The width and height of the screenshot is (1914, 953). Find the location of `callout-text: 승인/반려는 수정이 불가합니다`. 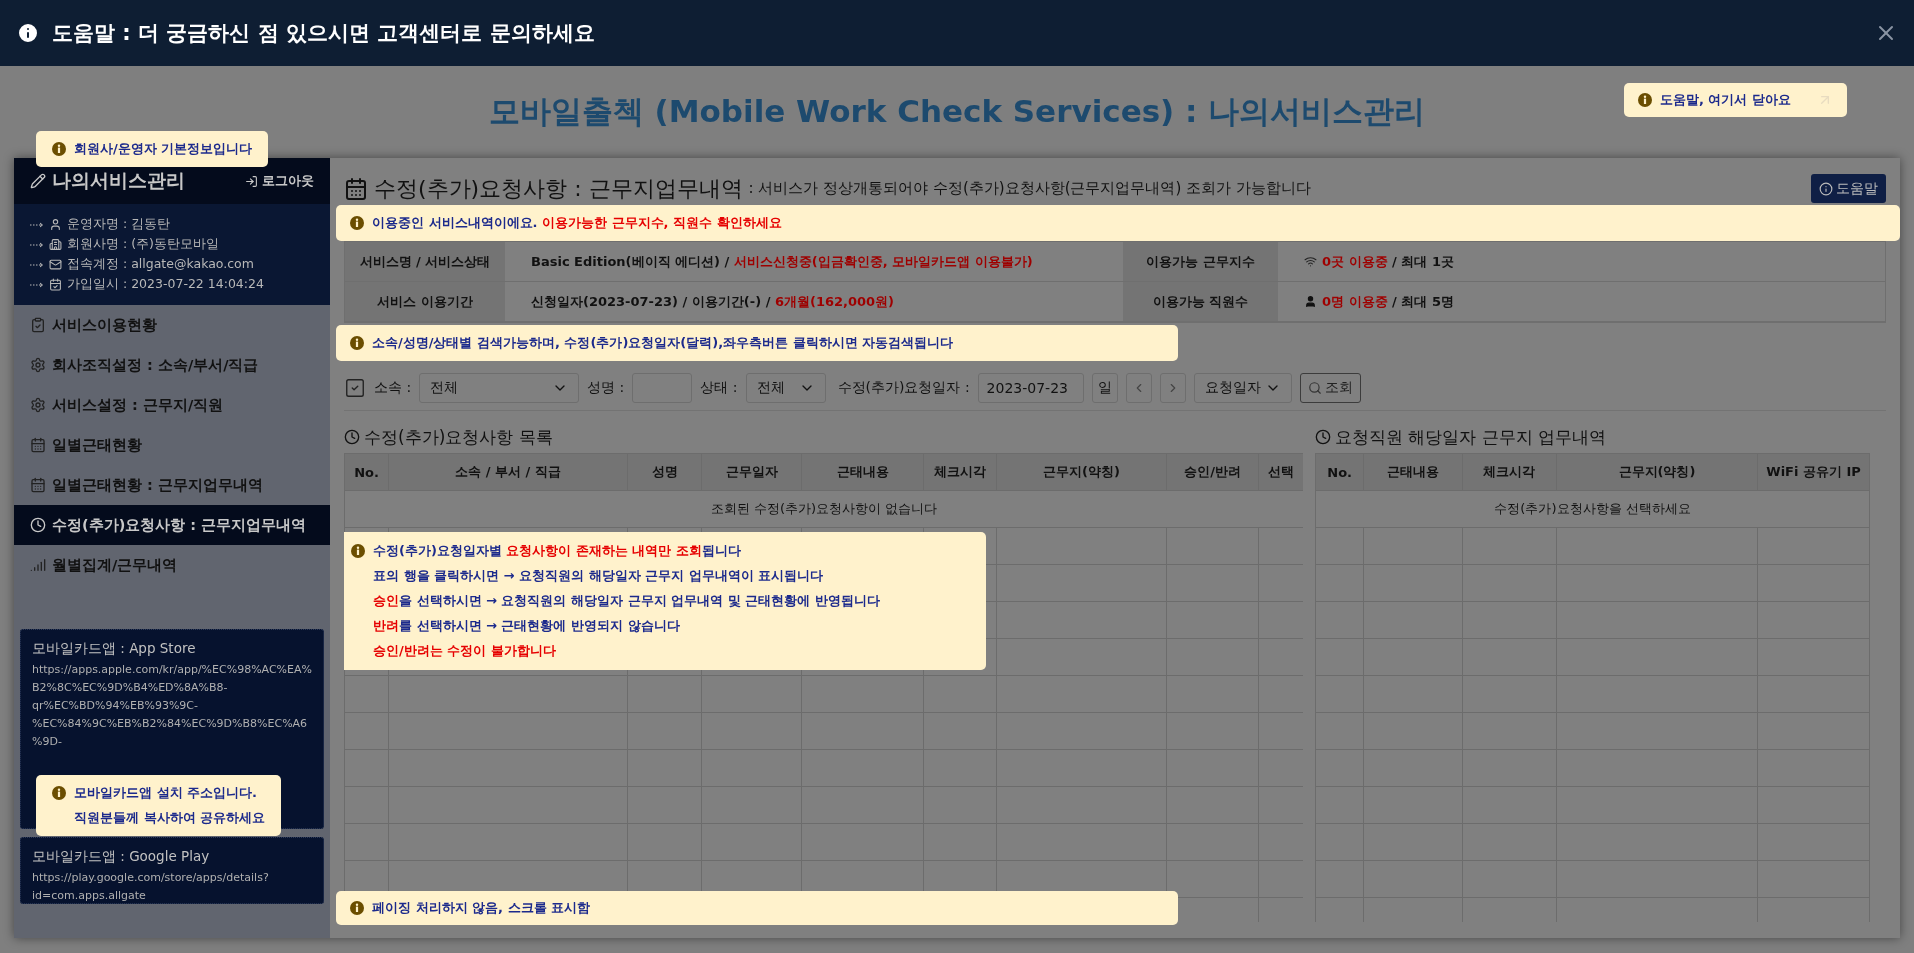

callout-text: 승인/반려는 수정이 불가합니다 is located at coordinates (464, 651).